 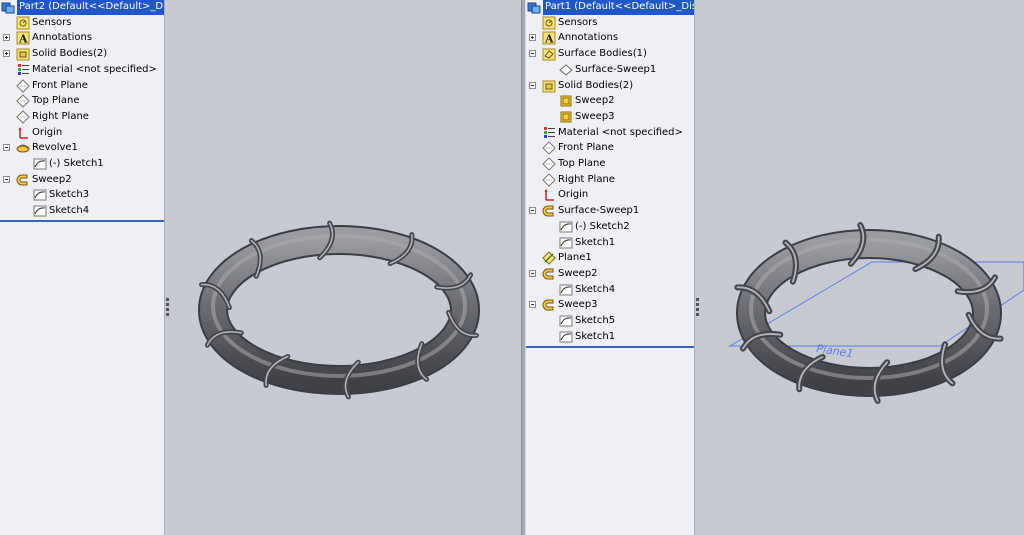 I want to click on tree-item-plane1: Plane1, so click(x=610, y=258).